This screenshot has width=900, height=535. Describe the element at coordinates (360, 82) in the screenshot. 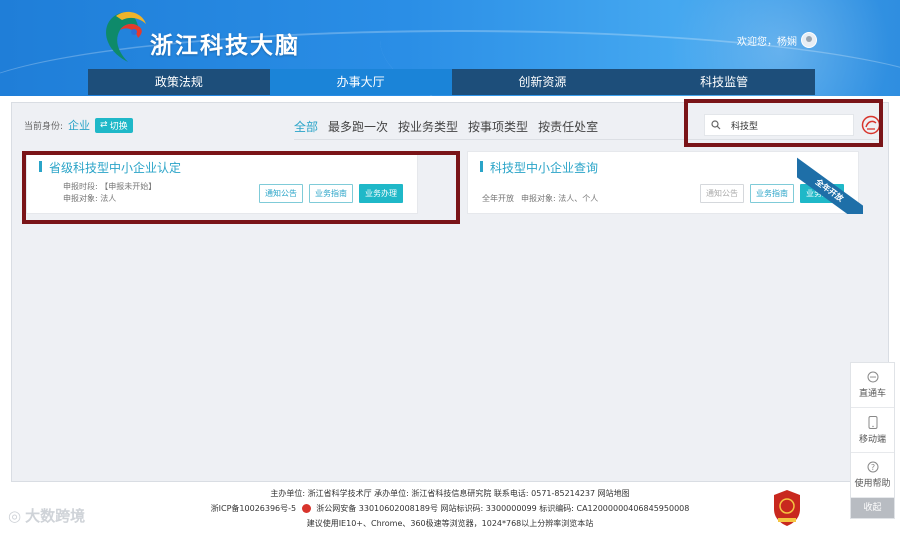

I see `nav-item-service-hall: 办事大厅` at that location.